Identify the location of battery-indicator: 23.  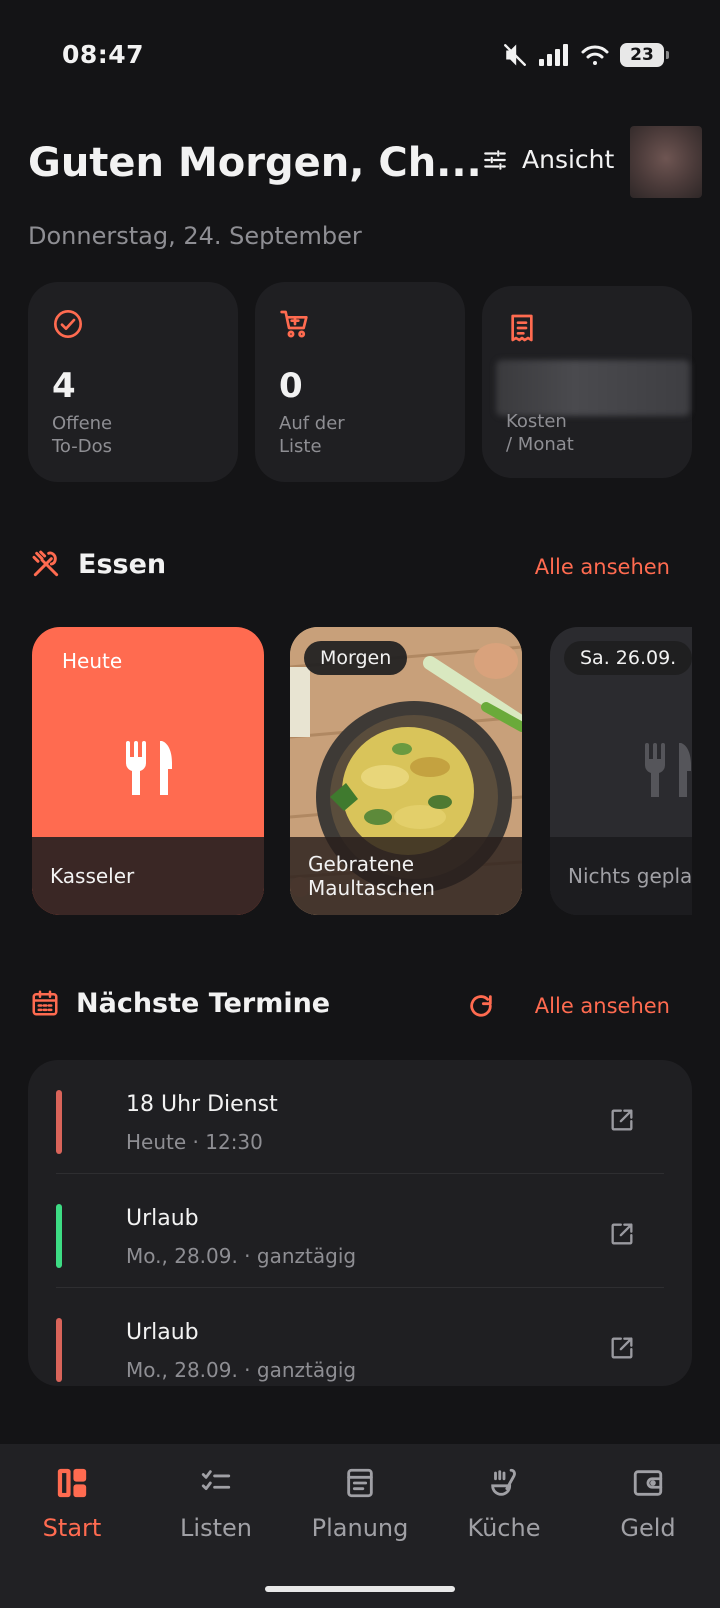
(644, 55).